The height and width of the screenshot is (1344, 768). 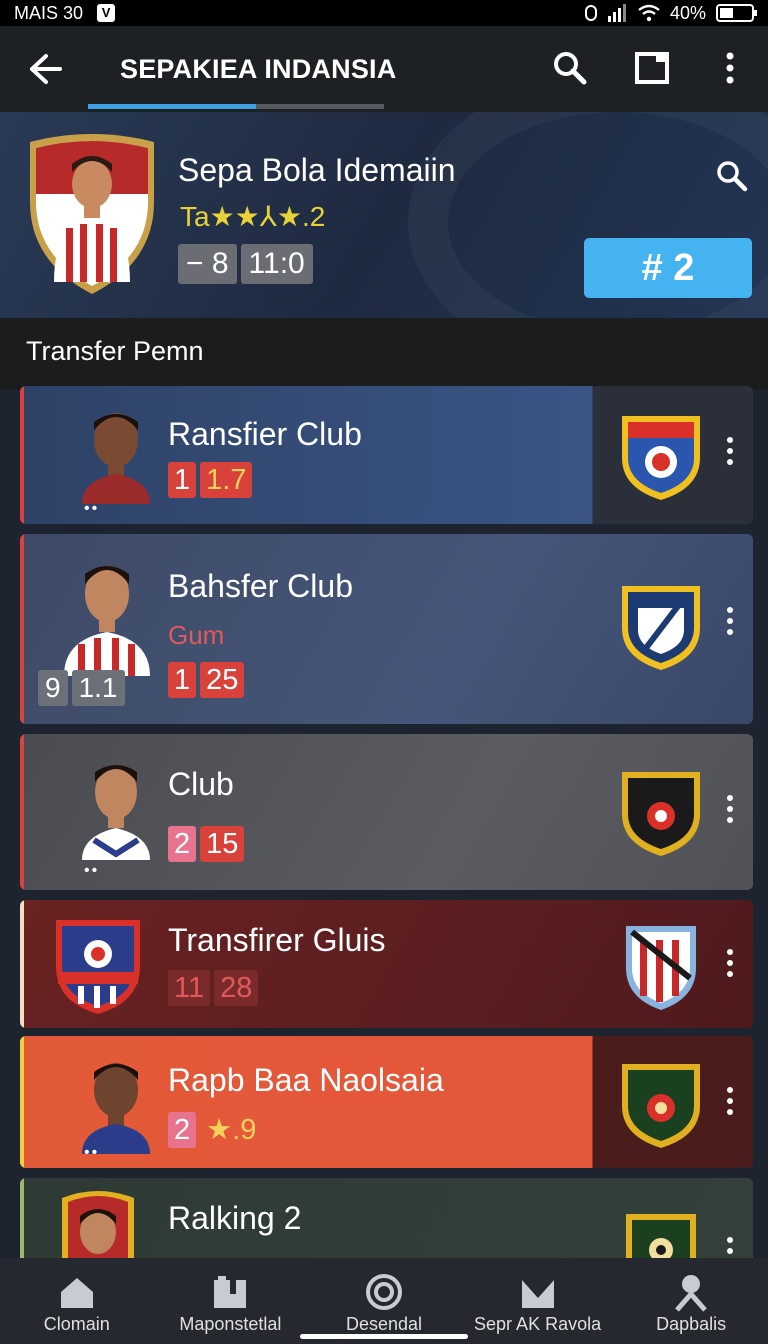 I want to click on person-icon, so click(x=691, y=1293).